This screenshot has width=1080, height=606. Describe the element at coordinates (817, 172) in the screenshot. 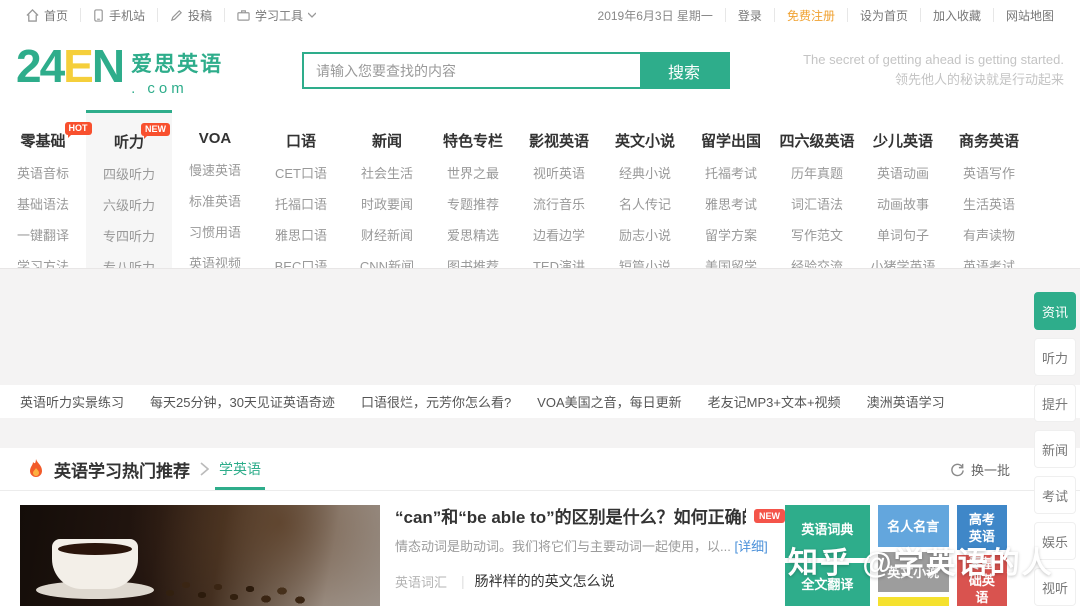

I see `nav-sub-item: 历年真题` at that location.